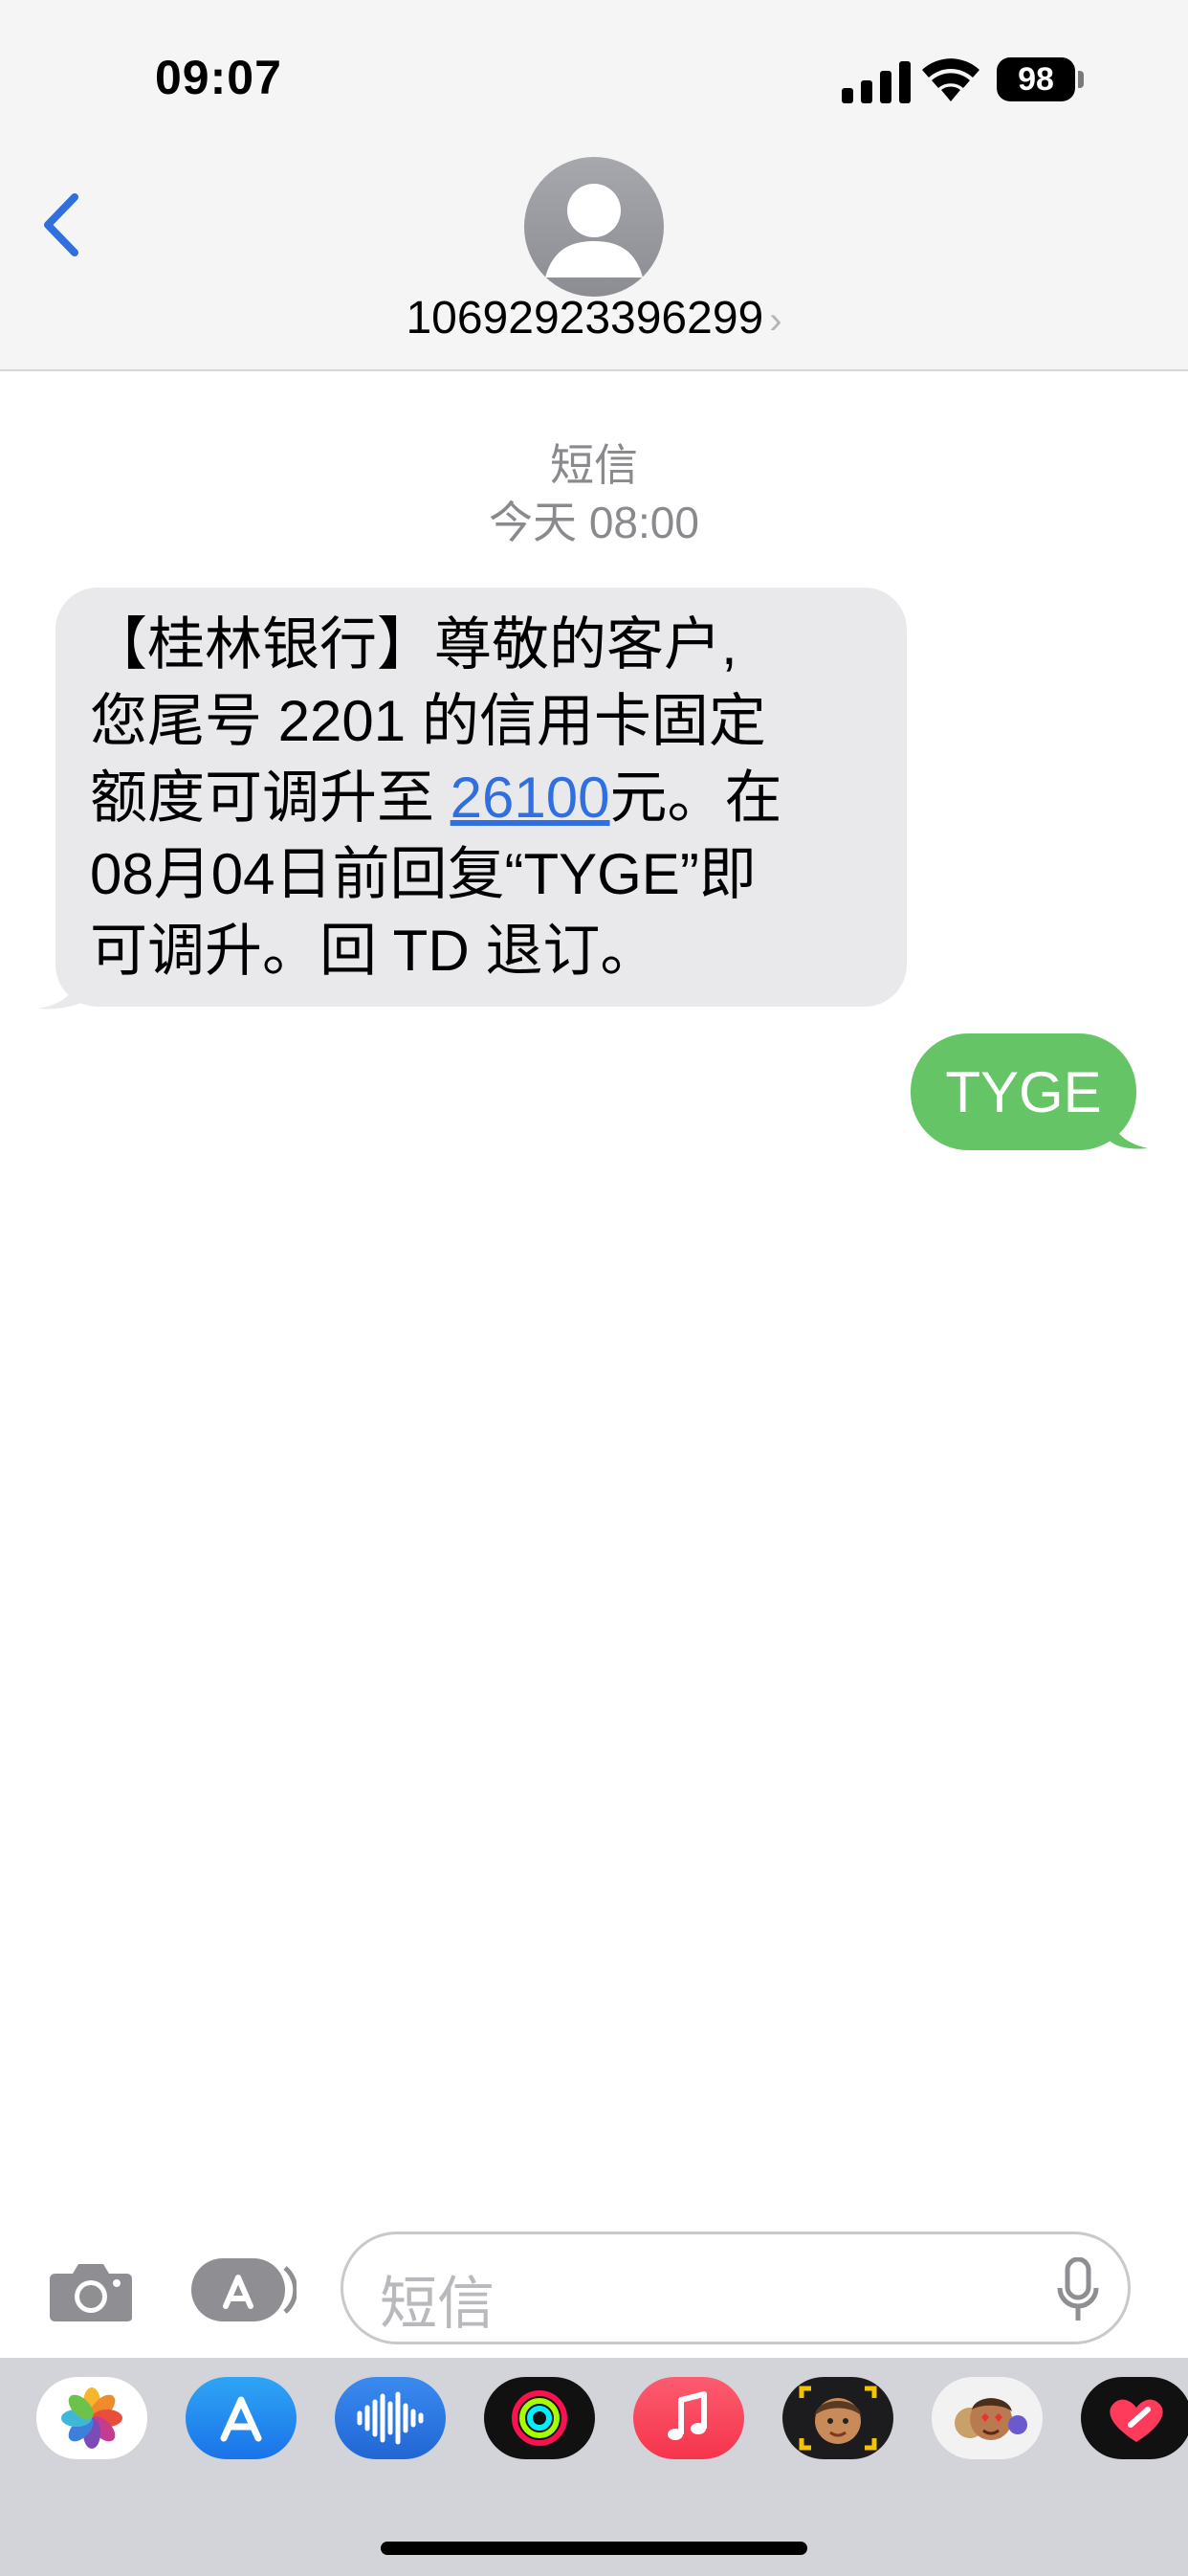 This screenshot has height=2576, width=1188. What do you see at coordinates (688, 2418) in the screenshot?
I see `music-icon` at bounding box center [688, 2418].